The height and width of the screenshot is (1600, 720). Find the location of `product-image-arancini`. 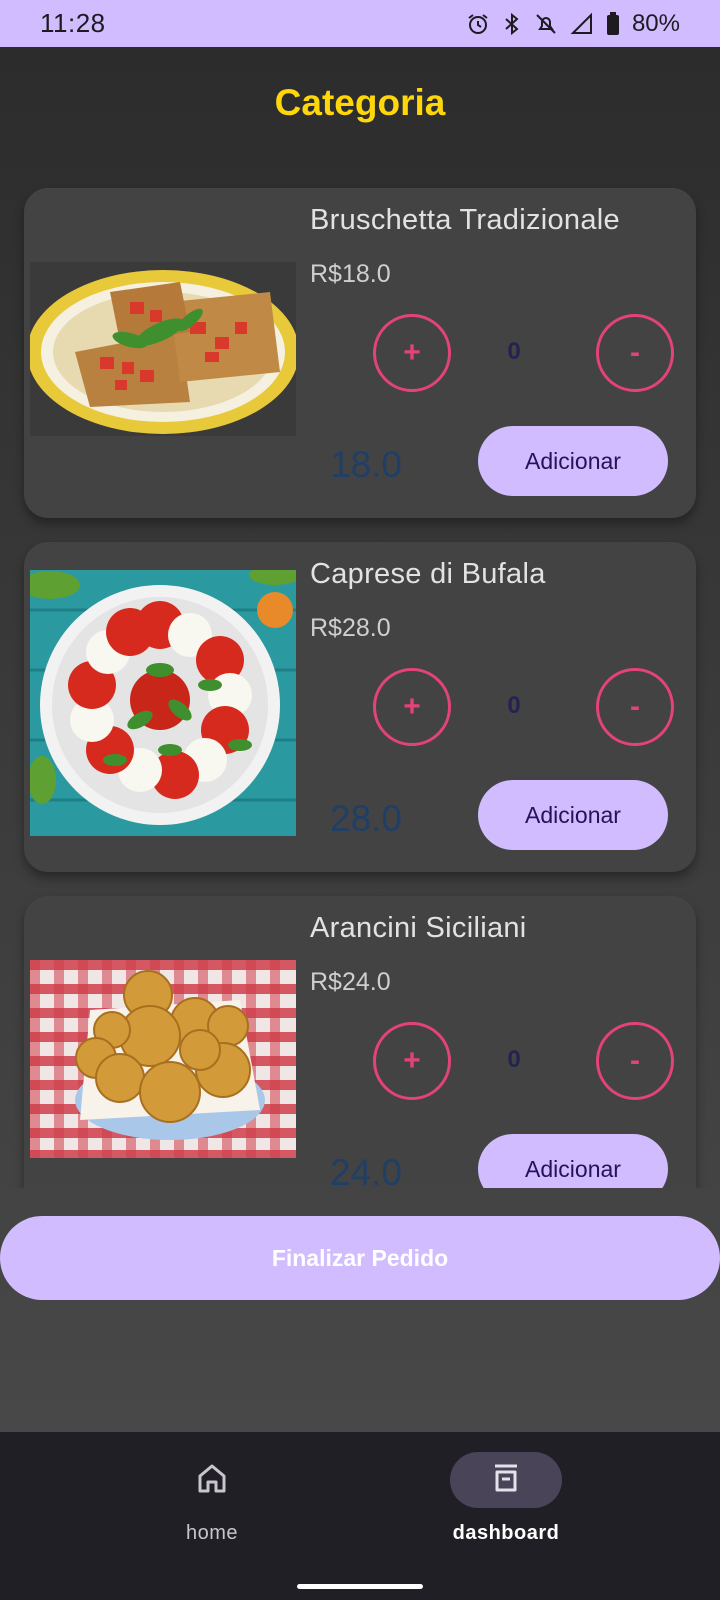

product-image-arancini is located at coordinates (163, 1059).